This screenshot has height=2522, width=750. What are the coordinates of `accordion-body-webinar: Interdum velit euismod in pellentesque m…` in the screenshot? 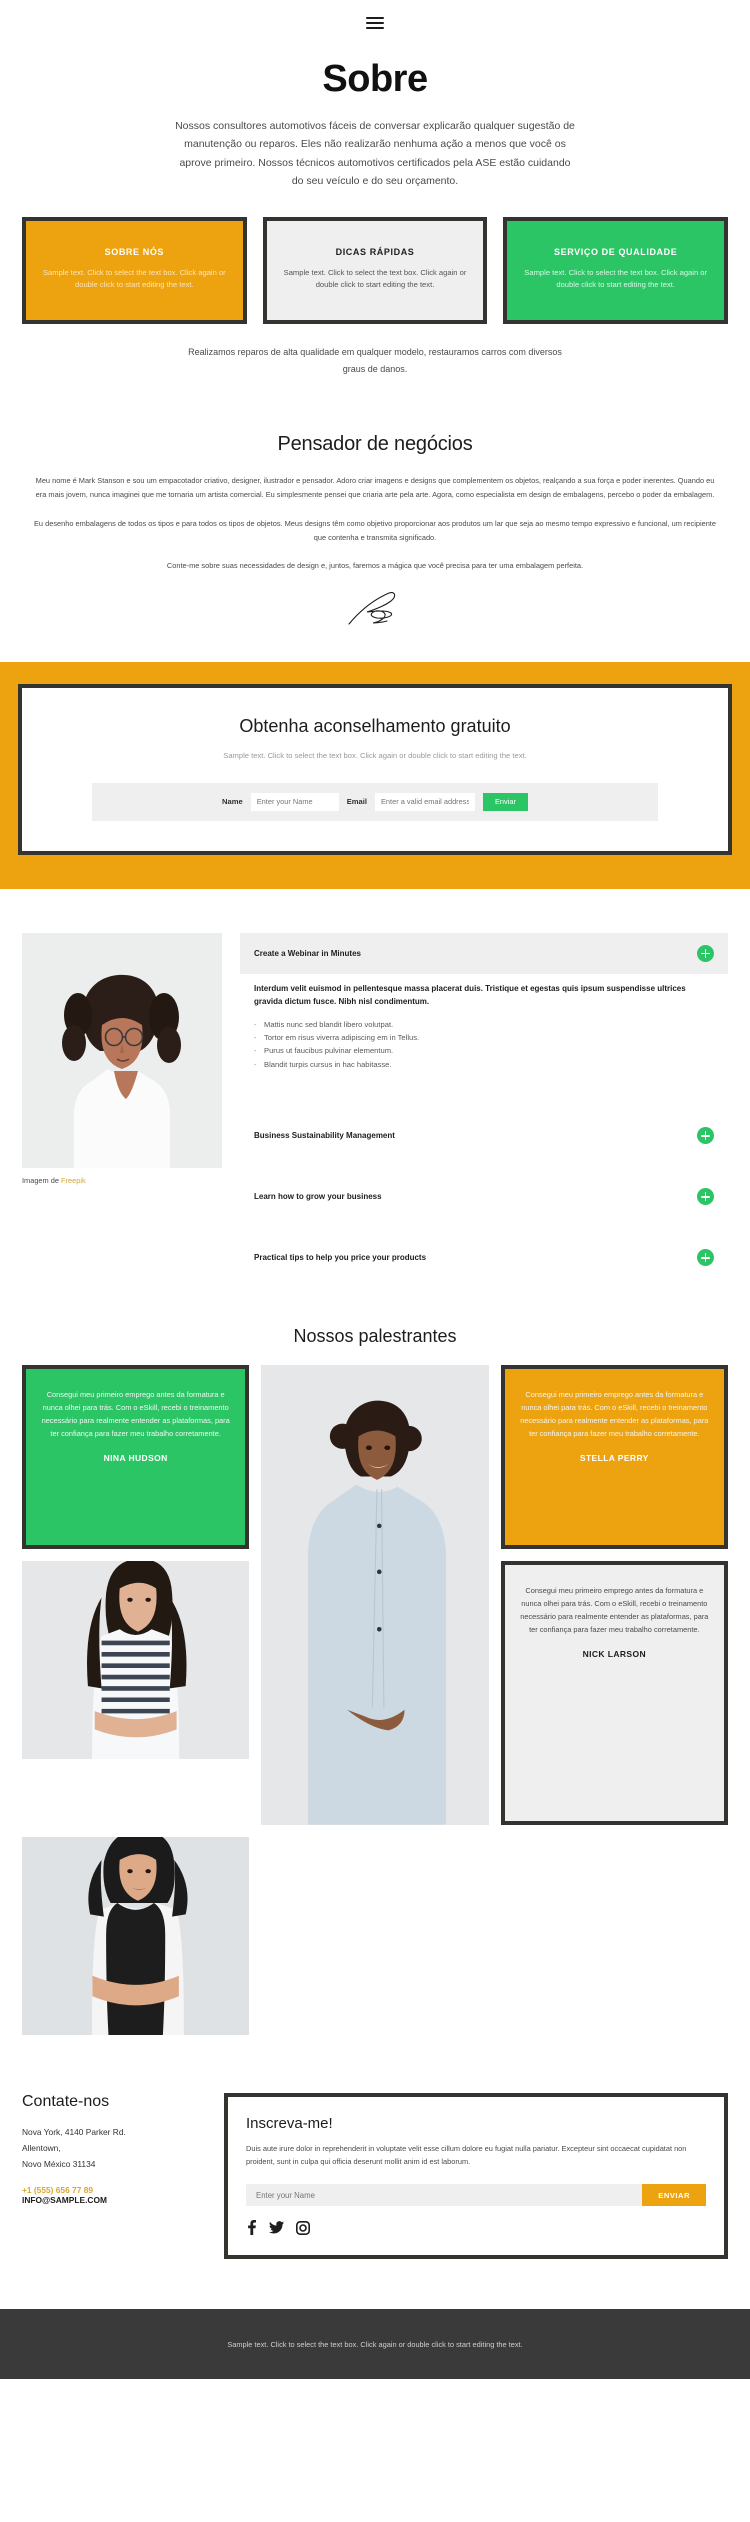 It's located at (484, 1032).